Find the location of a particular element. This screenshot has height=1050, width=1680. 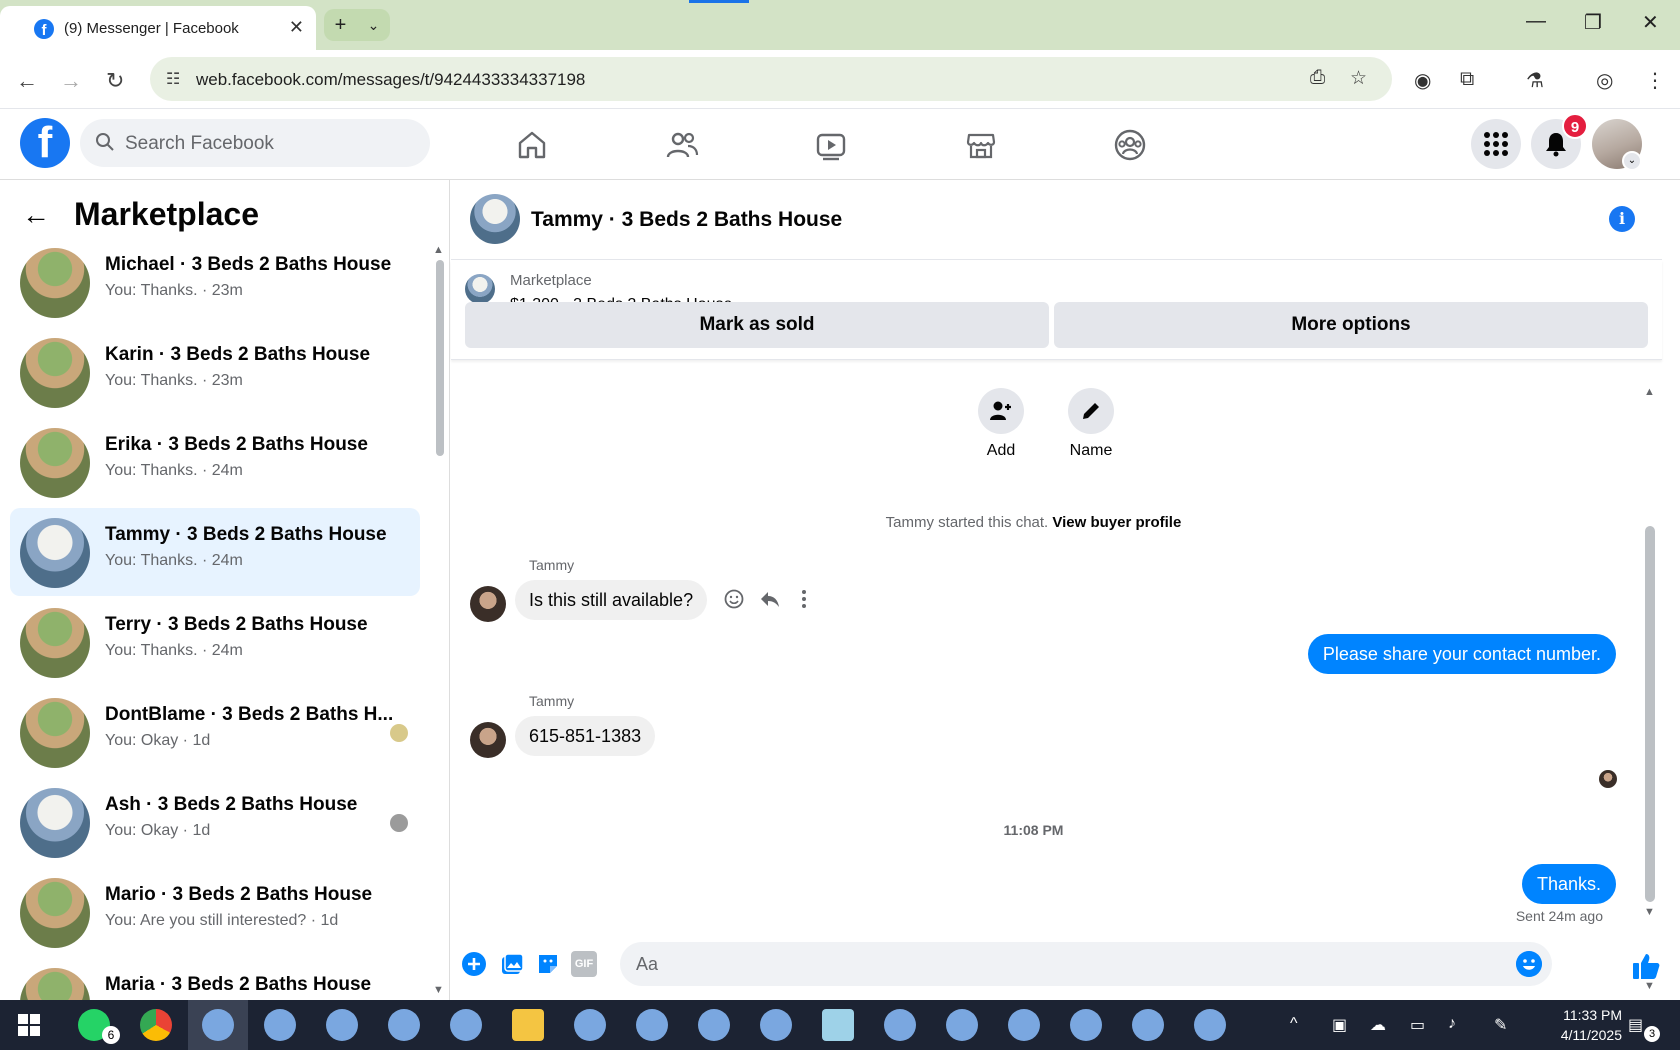

sidebar-scrollbar is located at coordinates (440, 358).